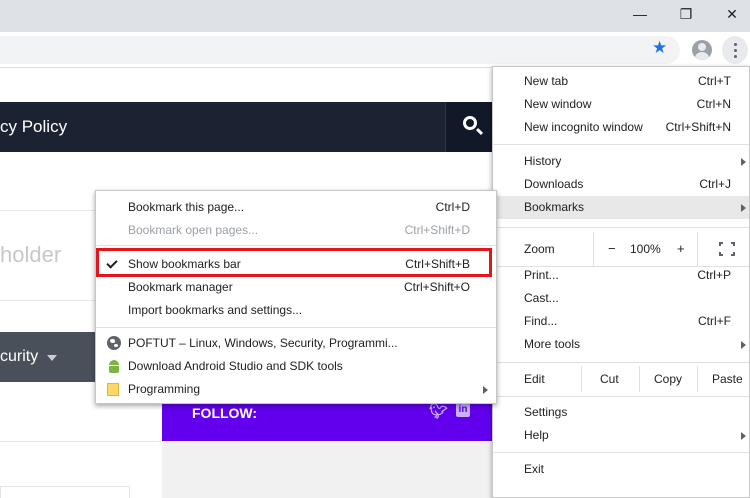 Image resolution: width=750 pixels, height=498 pixels. Describe the element at coordinates (621, 275) in the screenshot. I see `menu-item-print: Print... Ctrl+P` at that location.